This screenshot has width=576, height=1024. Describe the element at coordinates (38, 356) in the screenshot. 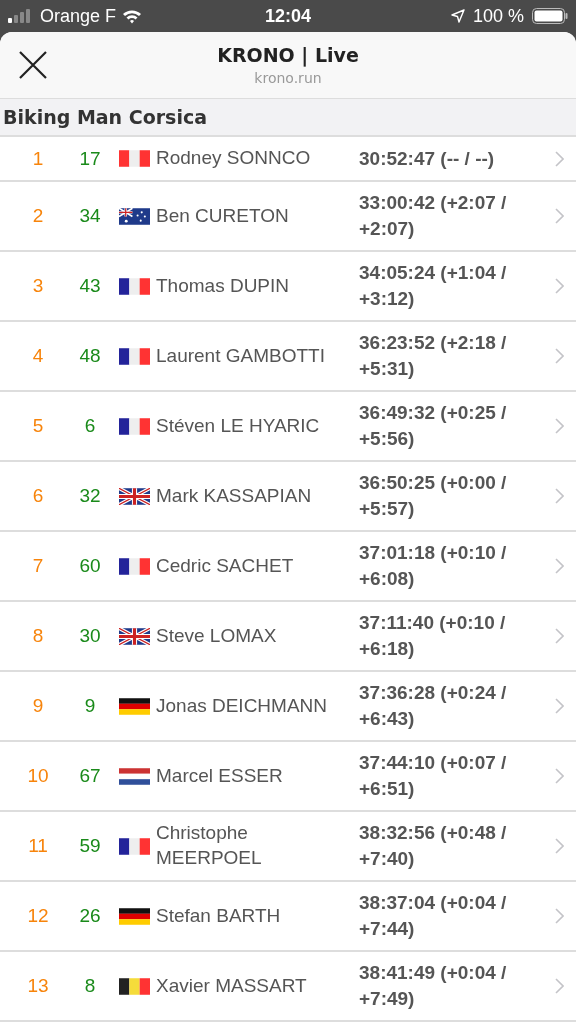

I see `rank-number: 4` at that location.